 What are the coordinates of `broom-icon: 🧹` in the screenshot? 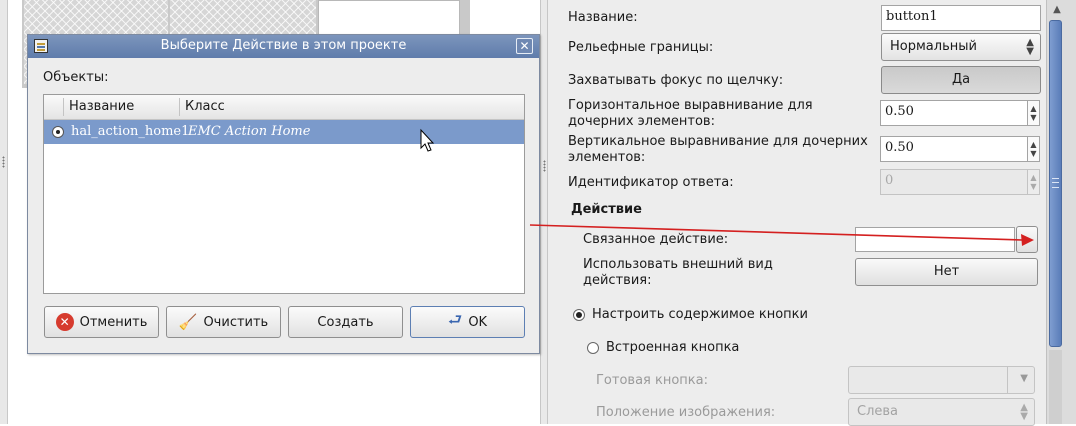 It's located at (188, 322).